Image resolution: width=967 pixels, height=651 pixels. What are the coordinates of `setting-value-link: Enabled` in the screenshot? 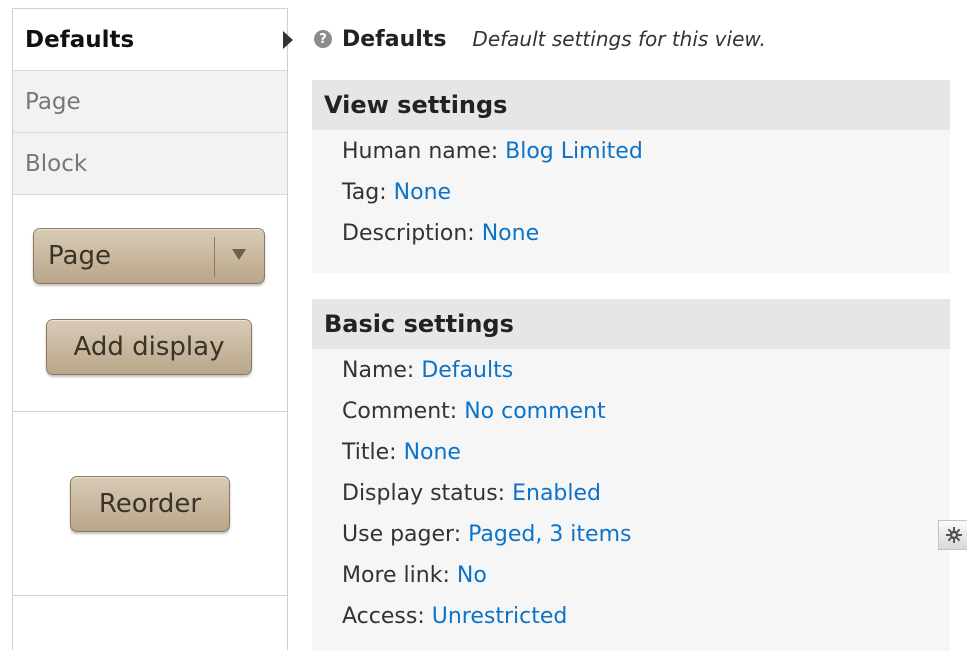 It's located at (556, 493).